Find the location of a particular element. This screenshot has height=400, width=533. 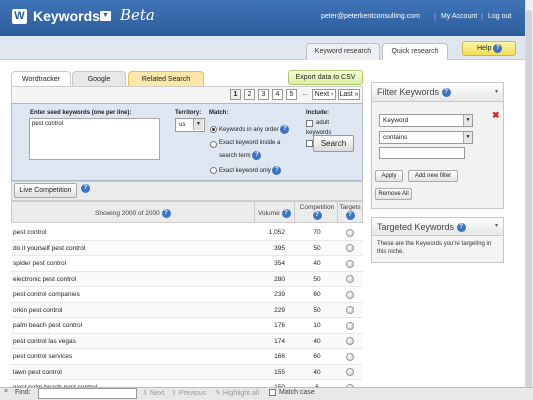

include-adult-checkbox is located at coordinates (309, 123).